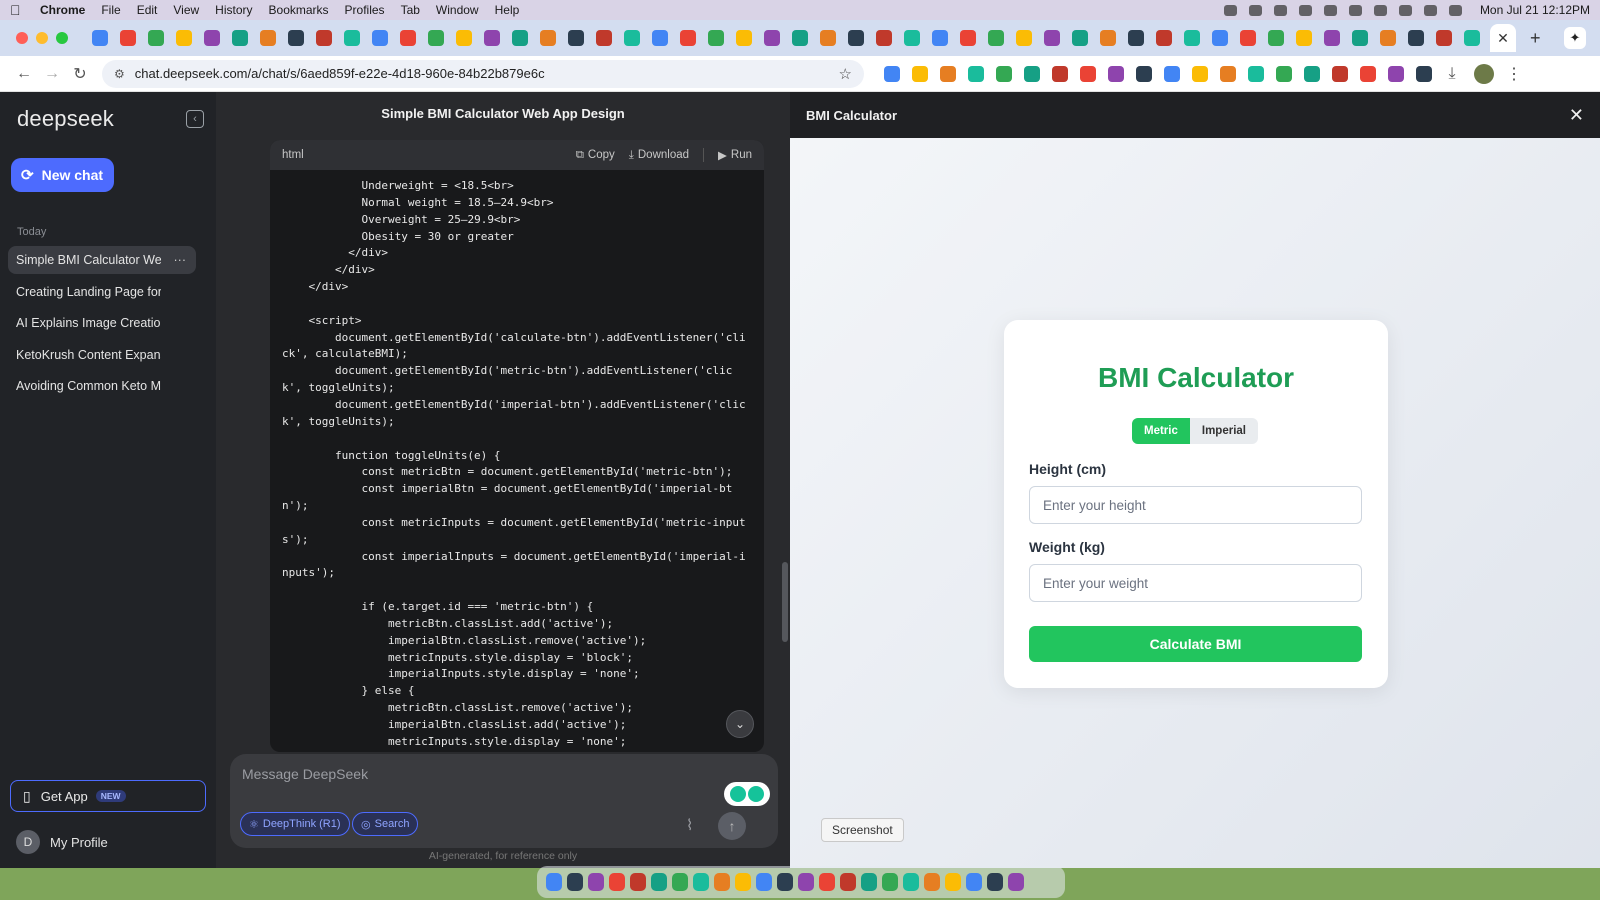  What do you see at coordinates (110, 10) in the screenshot?
I see `menu-file: File` at bounding box center [110, 10].